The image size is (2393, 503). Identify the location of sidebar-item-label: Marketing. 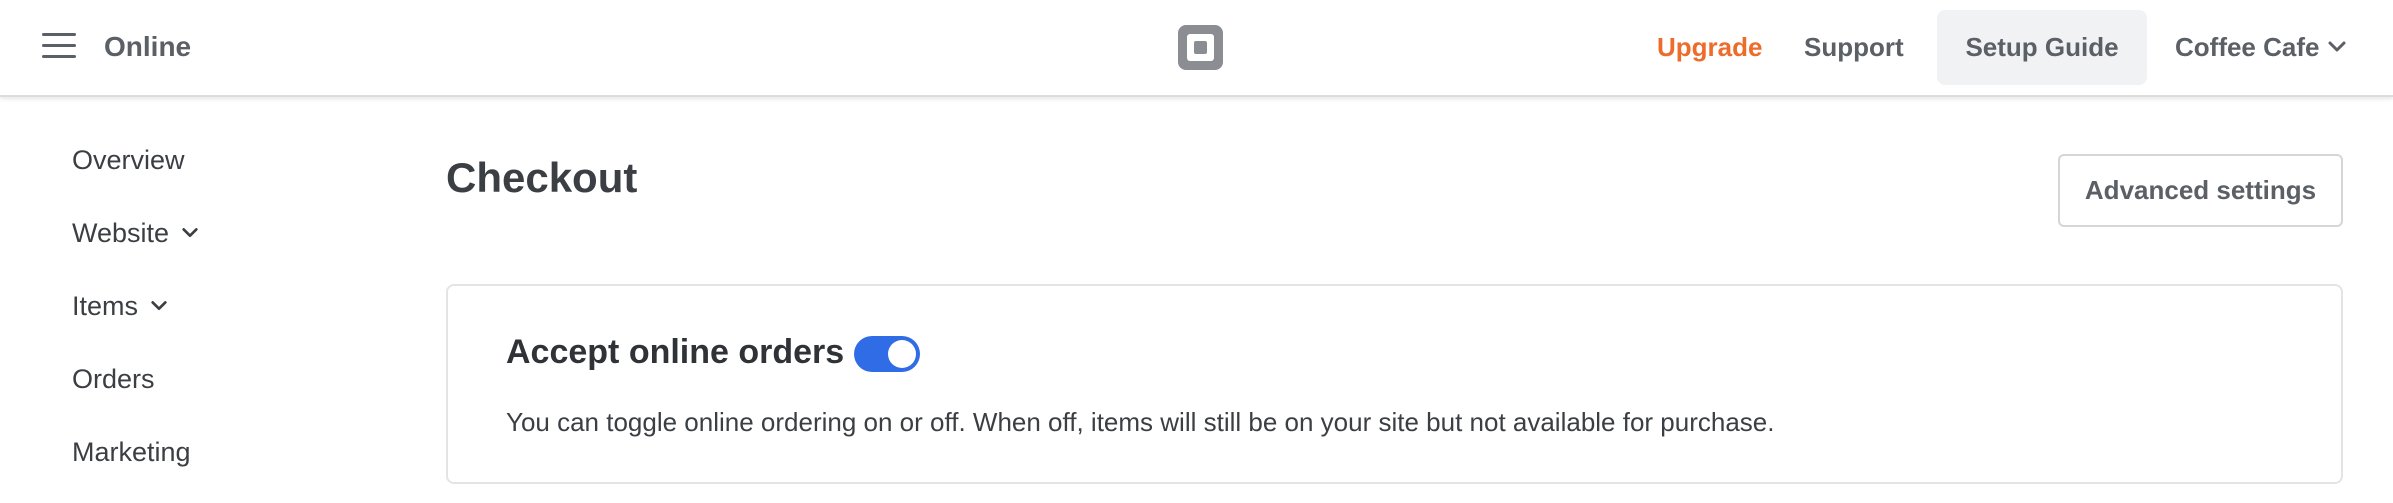
(131, 452).